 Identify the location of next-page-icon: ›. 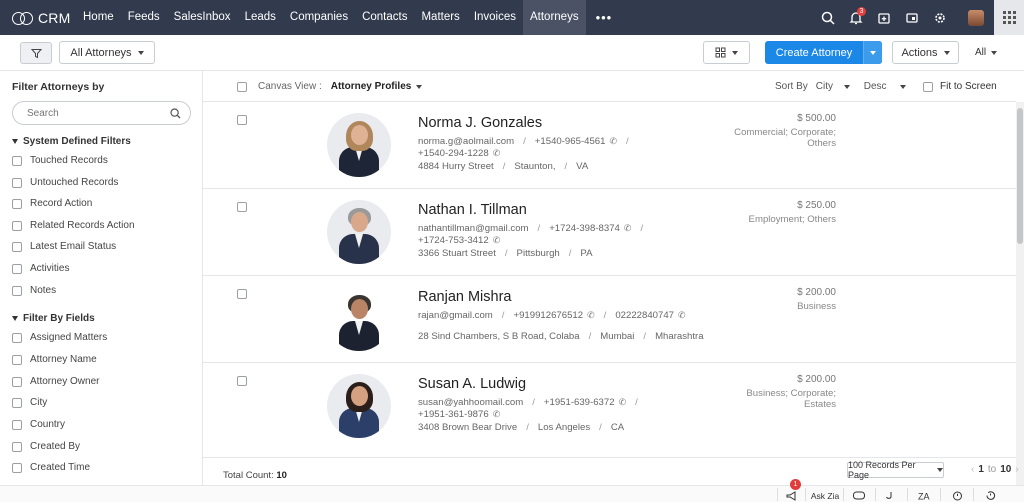
(1016, 469).